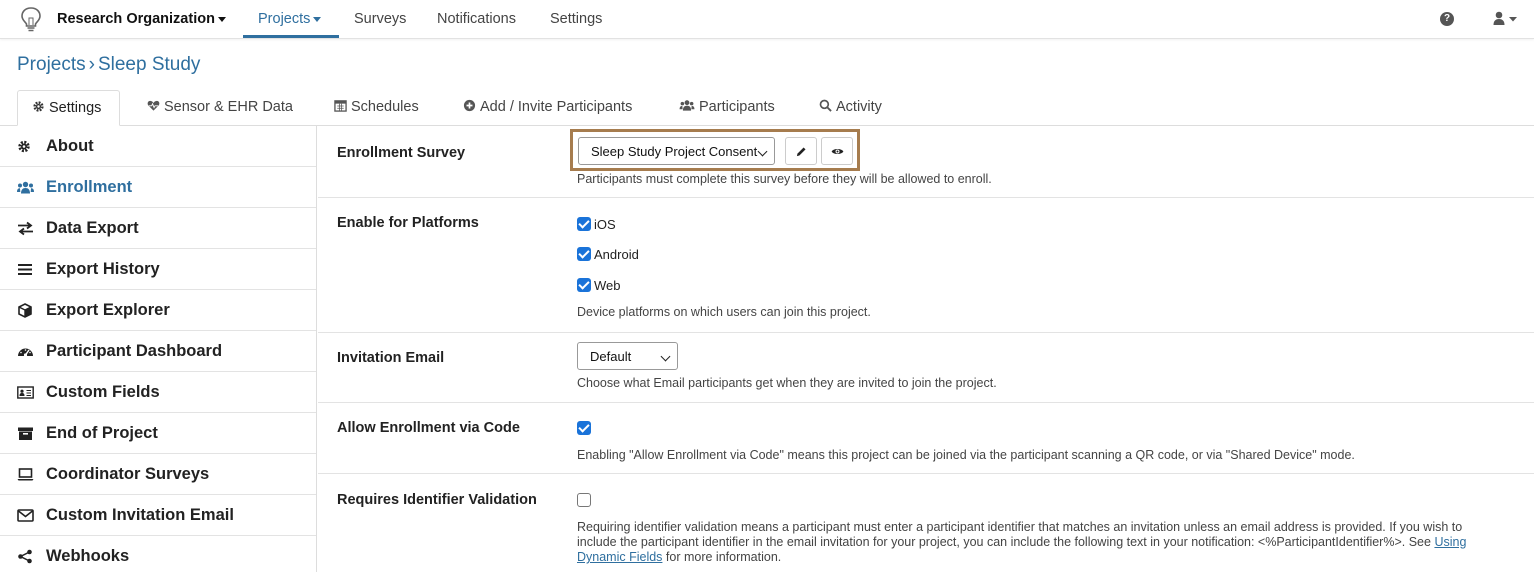 Image resolution: width=1534 pixels, height=577 pixels. What do you see at coordinates (284, 19) in the screenshot?
I see `nav-projects-label: Projects` at bounding box center [284, 19].